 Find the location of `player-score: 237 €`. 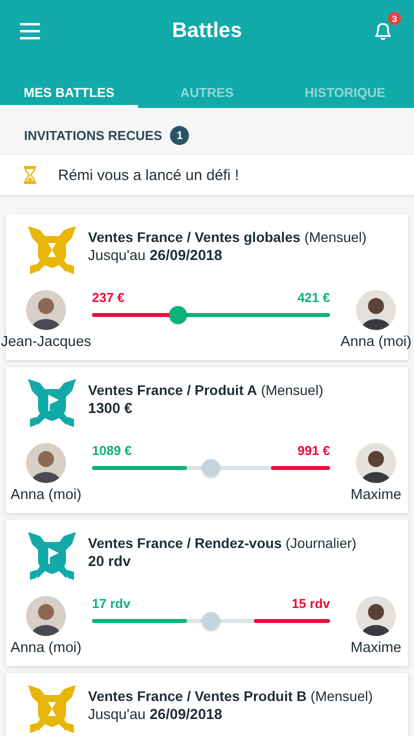

player-score: 237 € is located at coordinates (108, 297).